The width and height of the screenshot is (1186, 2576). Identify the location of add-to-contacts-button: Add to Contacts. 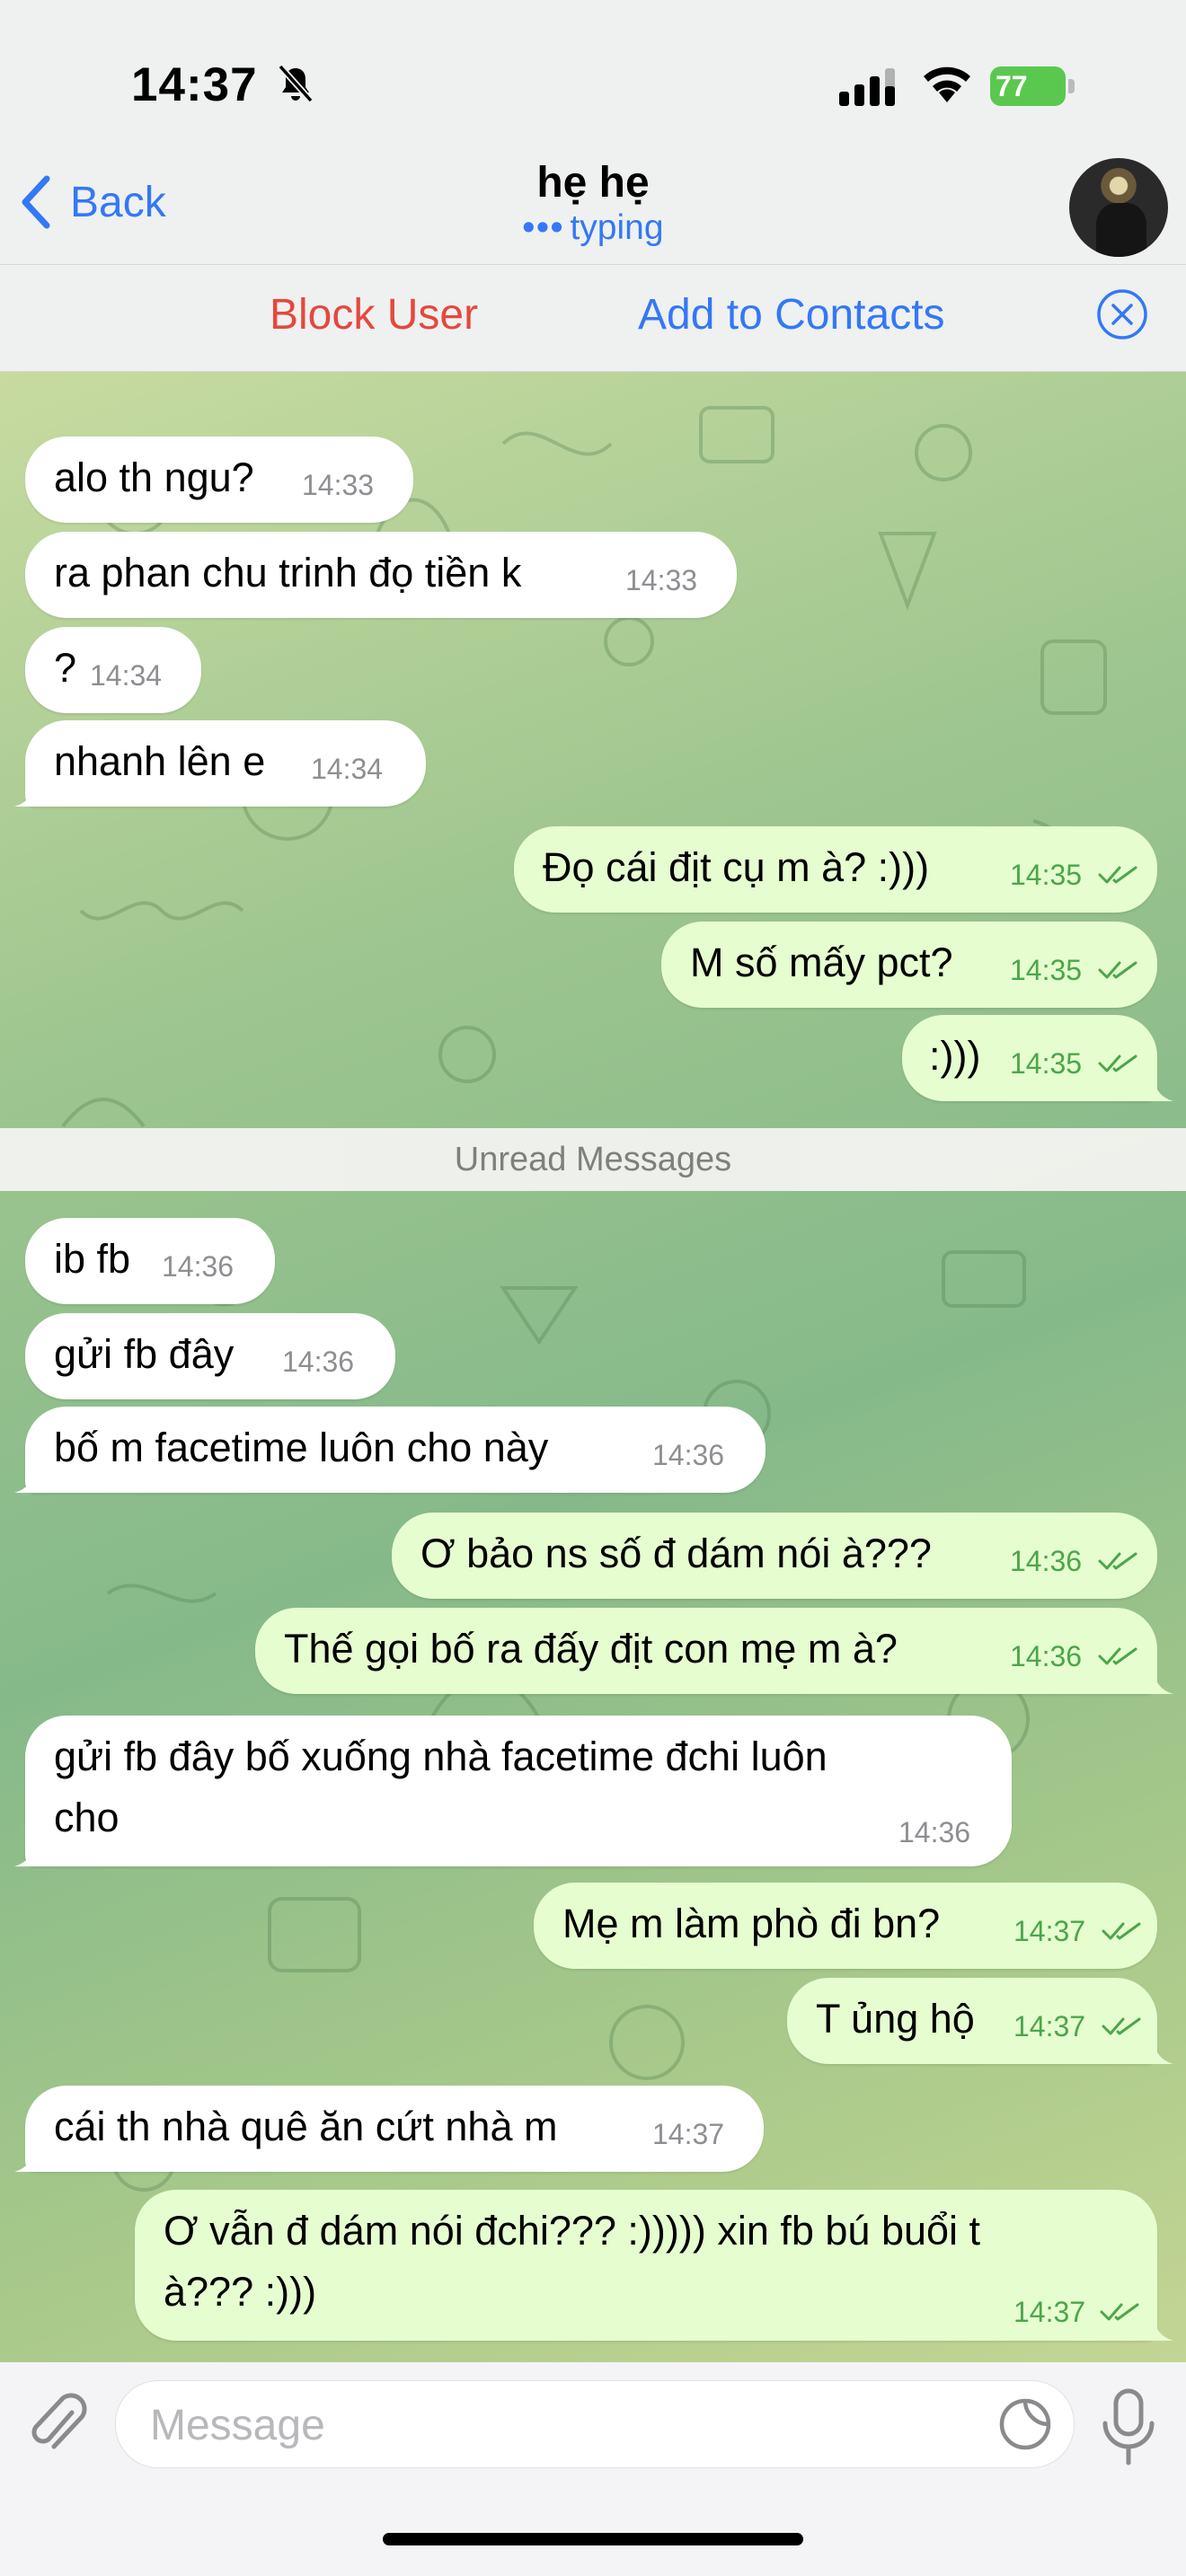
(791, 315).